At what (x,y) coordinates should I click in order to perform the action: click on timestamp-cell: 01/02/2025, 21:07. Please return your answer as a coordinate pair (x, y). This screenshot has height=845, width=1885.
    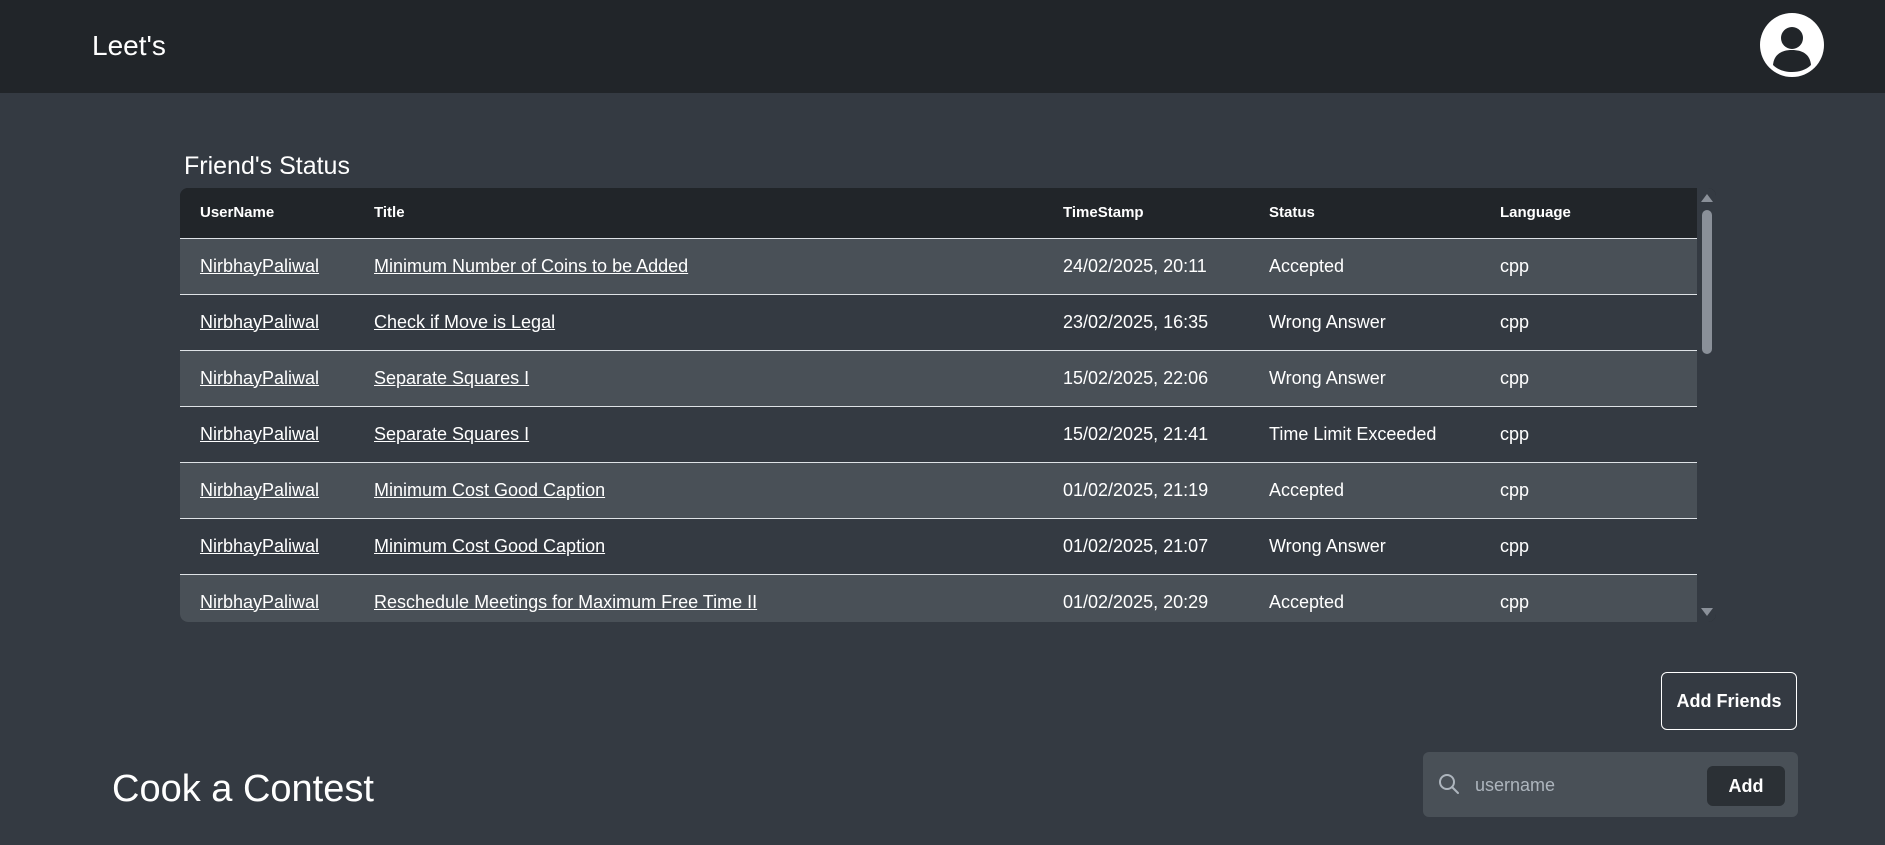
    Looking at the image, I should click on (1146, 546).